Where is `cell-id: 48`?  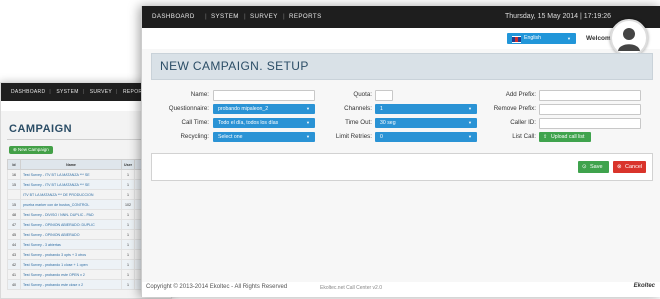 cell-id: 48 is located at coordinates (14, 214).